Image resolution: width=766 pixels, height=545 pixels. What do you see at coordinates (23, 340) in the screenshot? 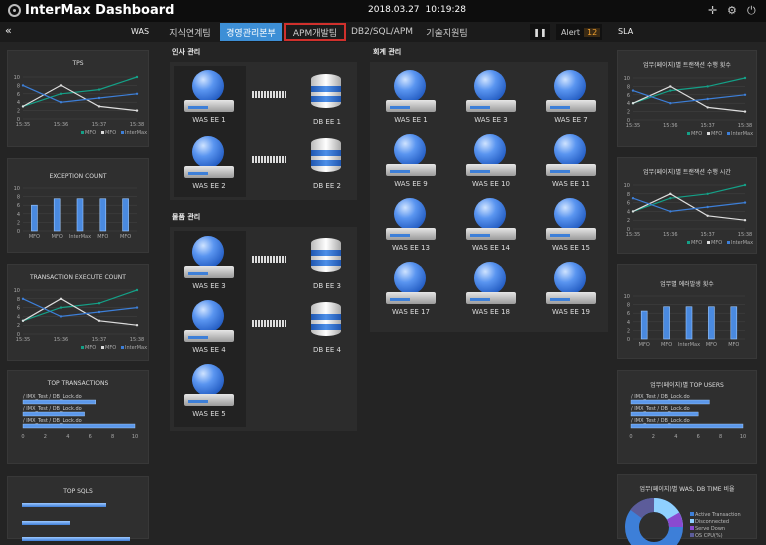
I see `x-tick-label: 15:35` at bounding box center [23, 340].